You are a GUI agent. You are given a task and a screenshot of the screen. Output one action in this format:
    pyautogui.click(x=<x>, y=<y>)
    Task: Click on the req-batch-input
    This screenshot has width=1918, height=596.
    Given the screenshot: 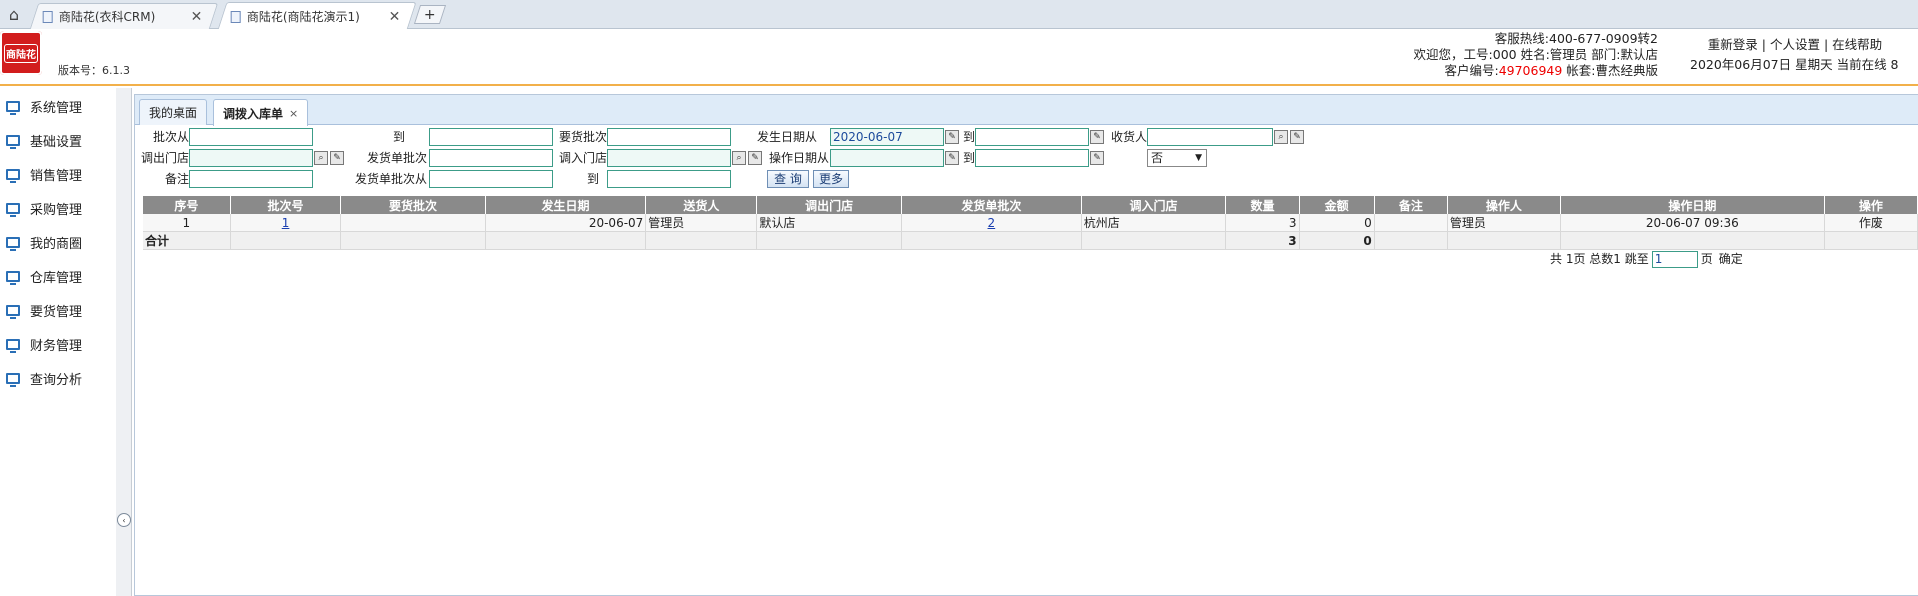 What is the action you would take?
    pyautogui.click(x=669, y=137)
    